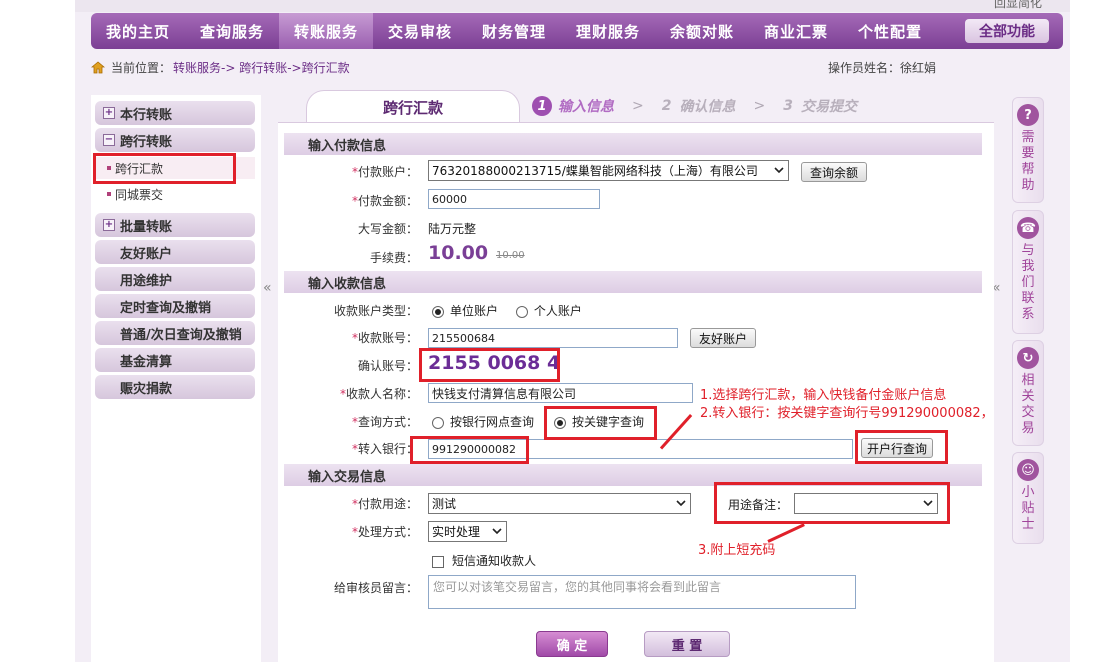  What do you see at coordinates (384, 422) in the screenshot?
I see `query-method-label: *查询方式：` at bounding box center [384, 422].